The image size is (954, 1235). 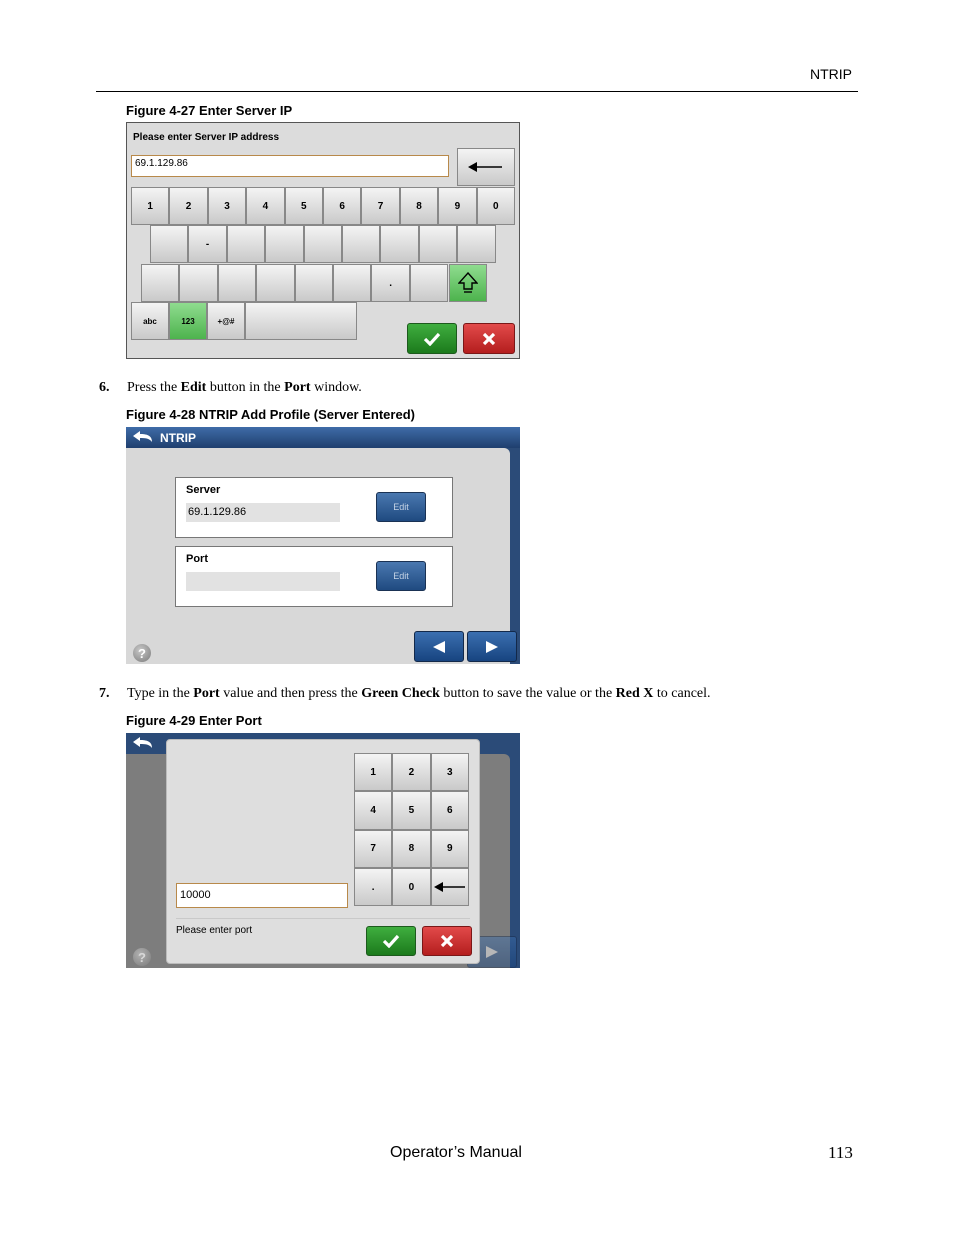 I want to click on keyboard-key: 8, so click(x=419, y=206).